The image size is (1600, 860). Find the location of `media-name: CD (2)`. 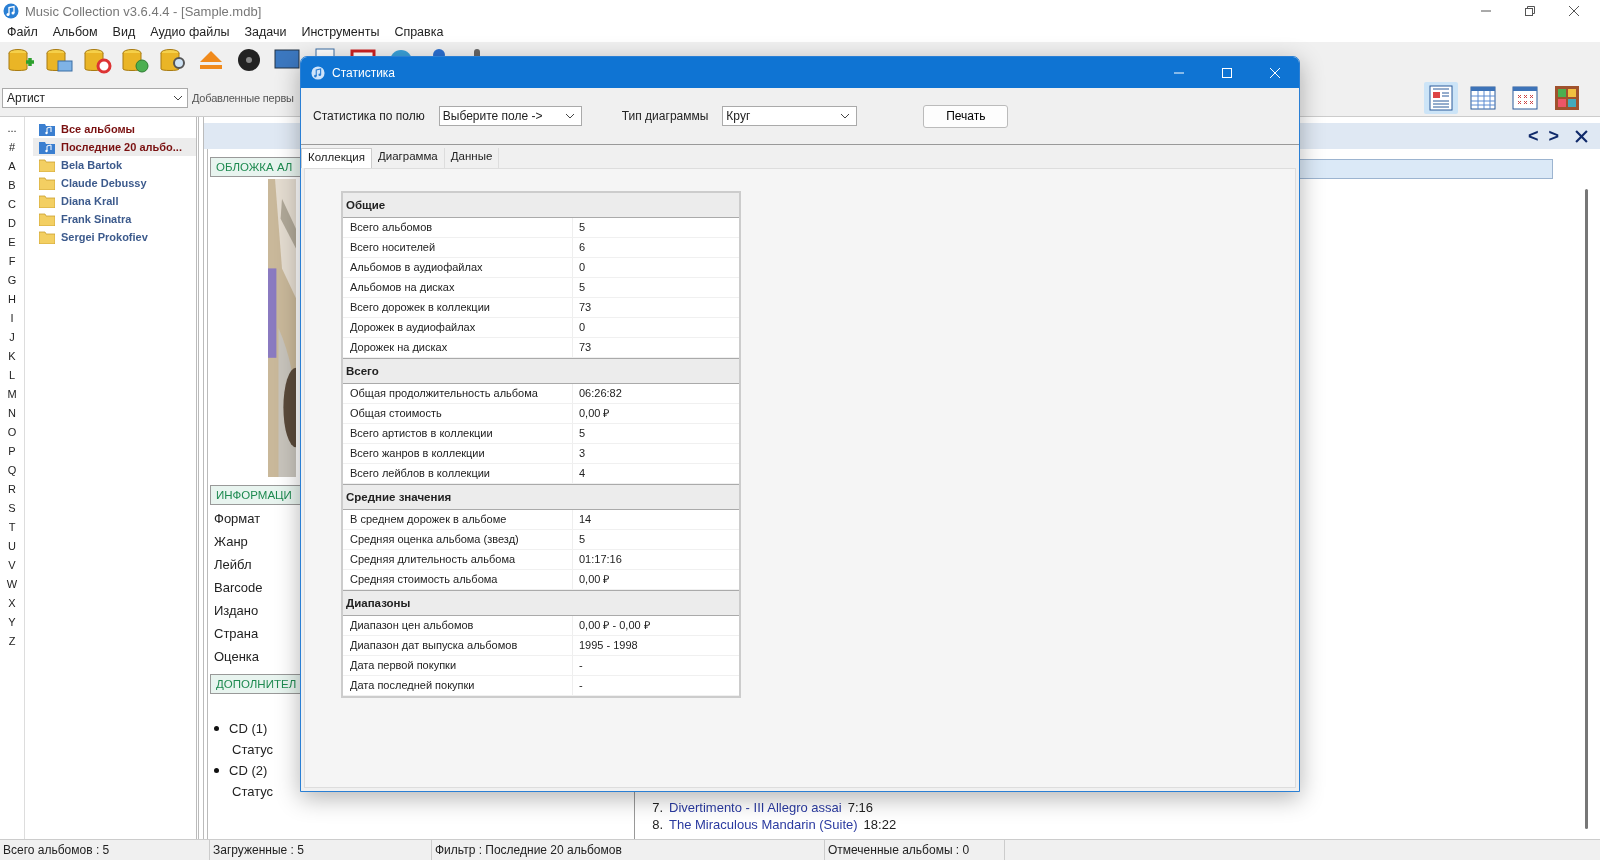

media-name: CD (2) is located at coordinates (248, 770).